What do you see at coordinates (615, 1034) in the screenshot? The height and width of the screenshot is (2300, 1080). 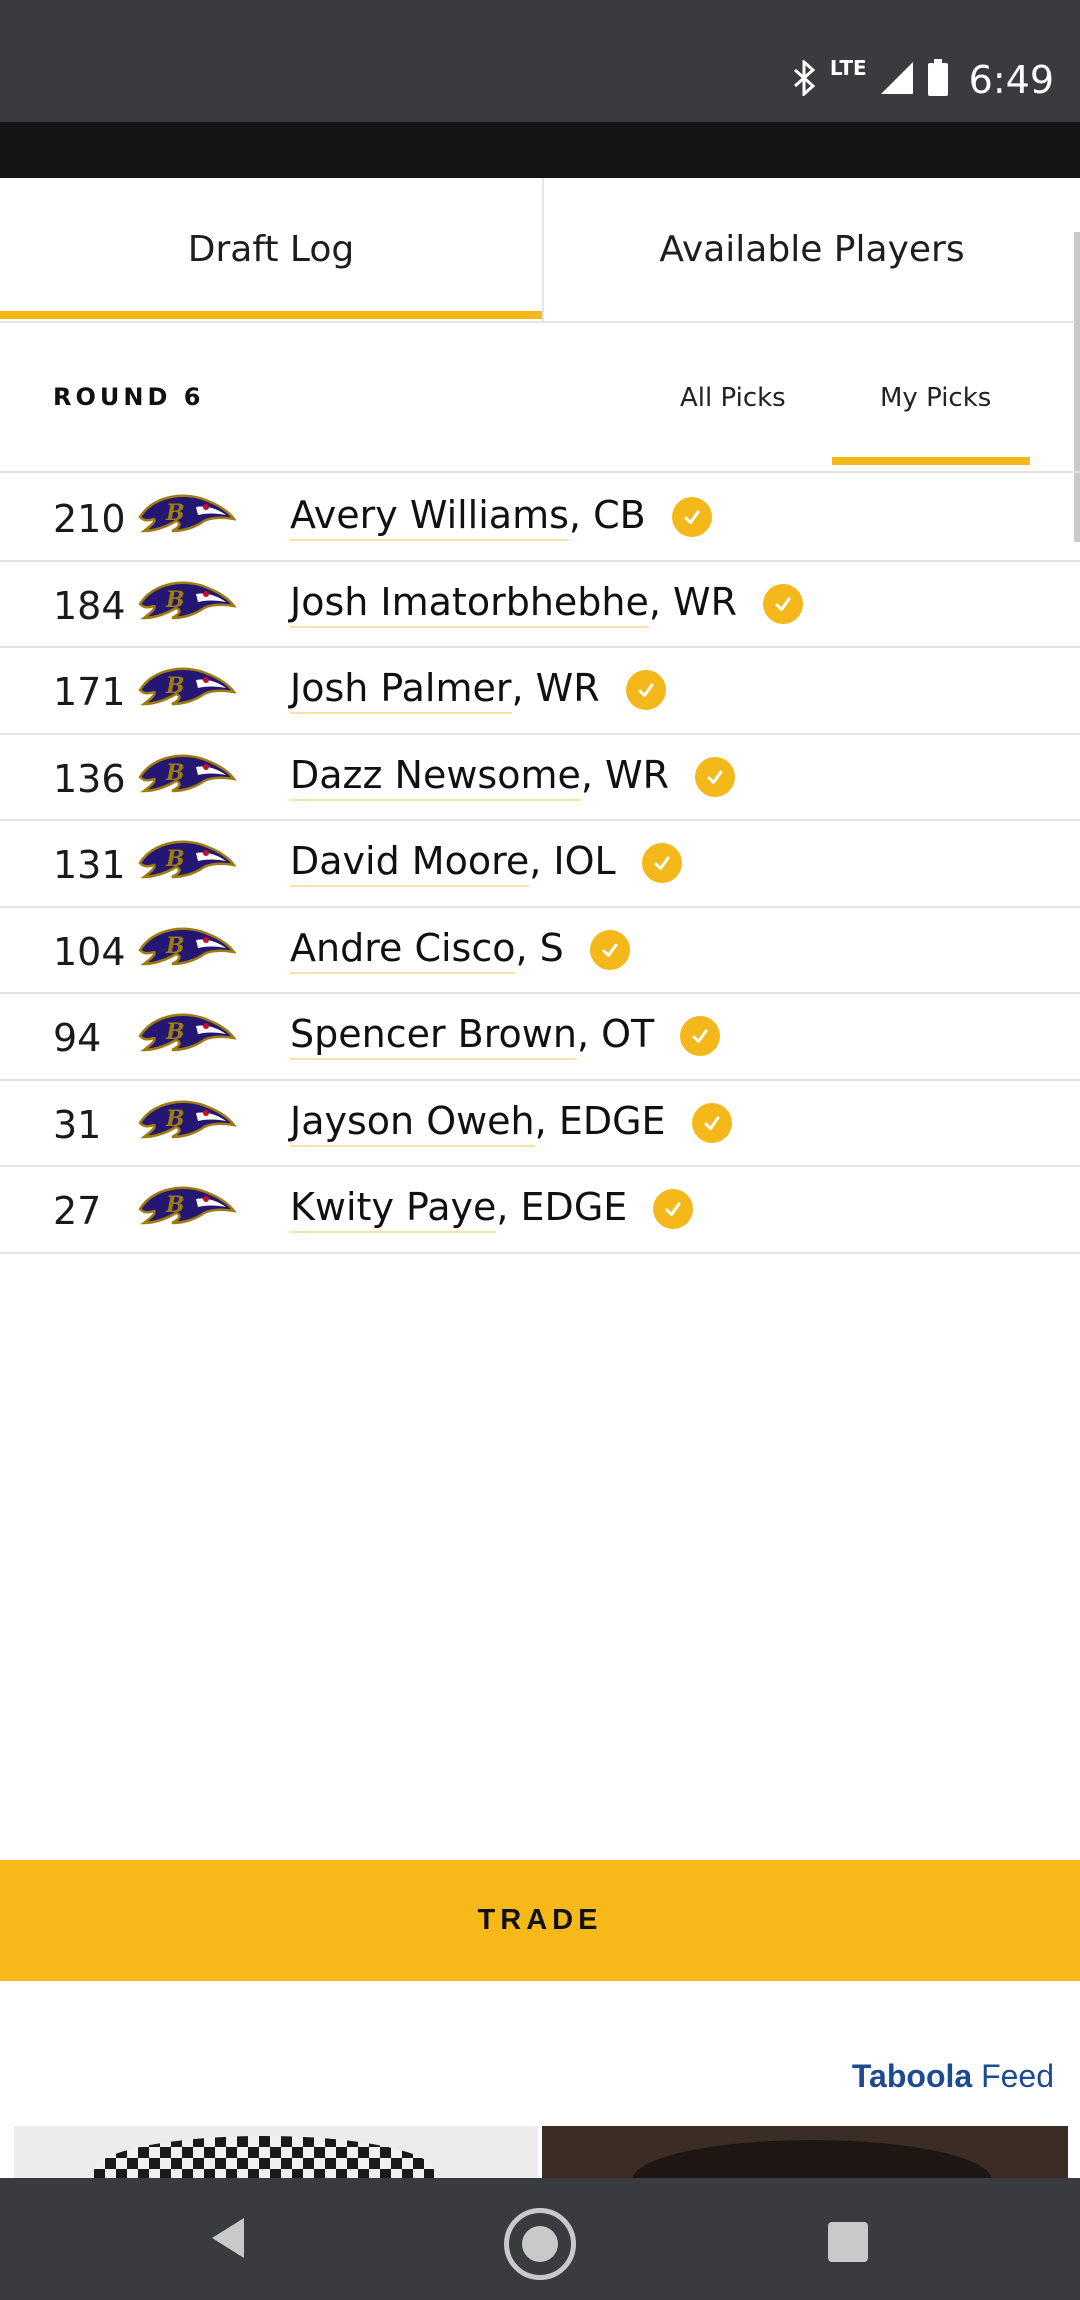 I see `player-position: , OT` at bounding box center [615, 1034].